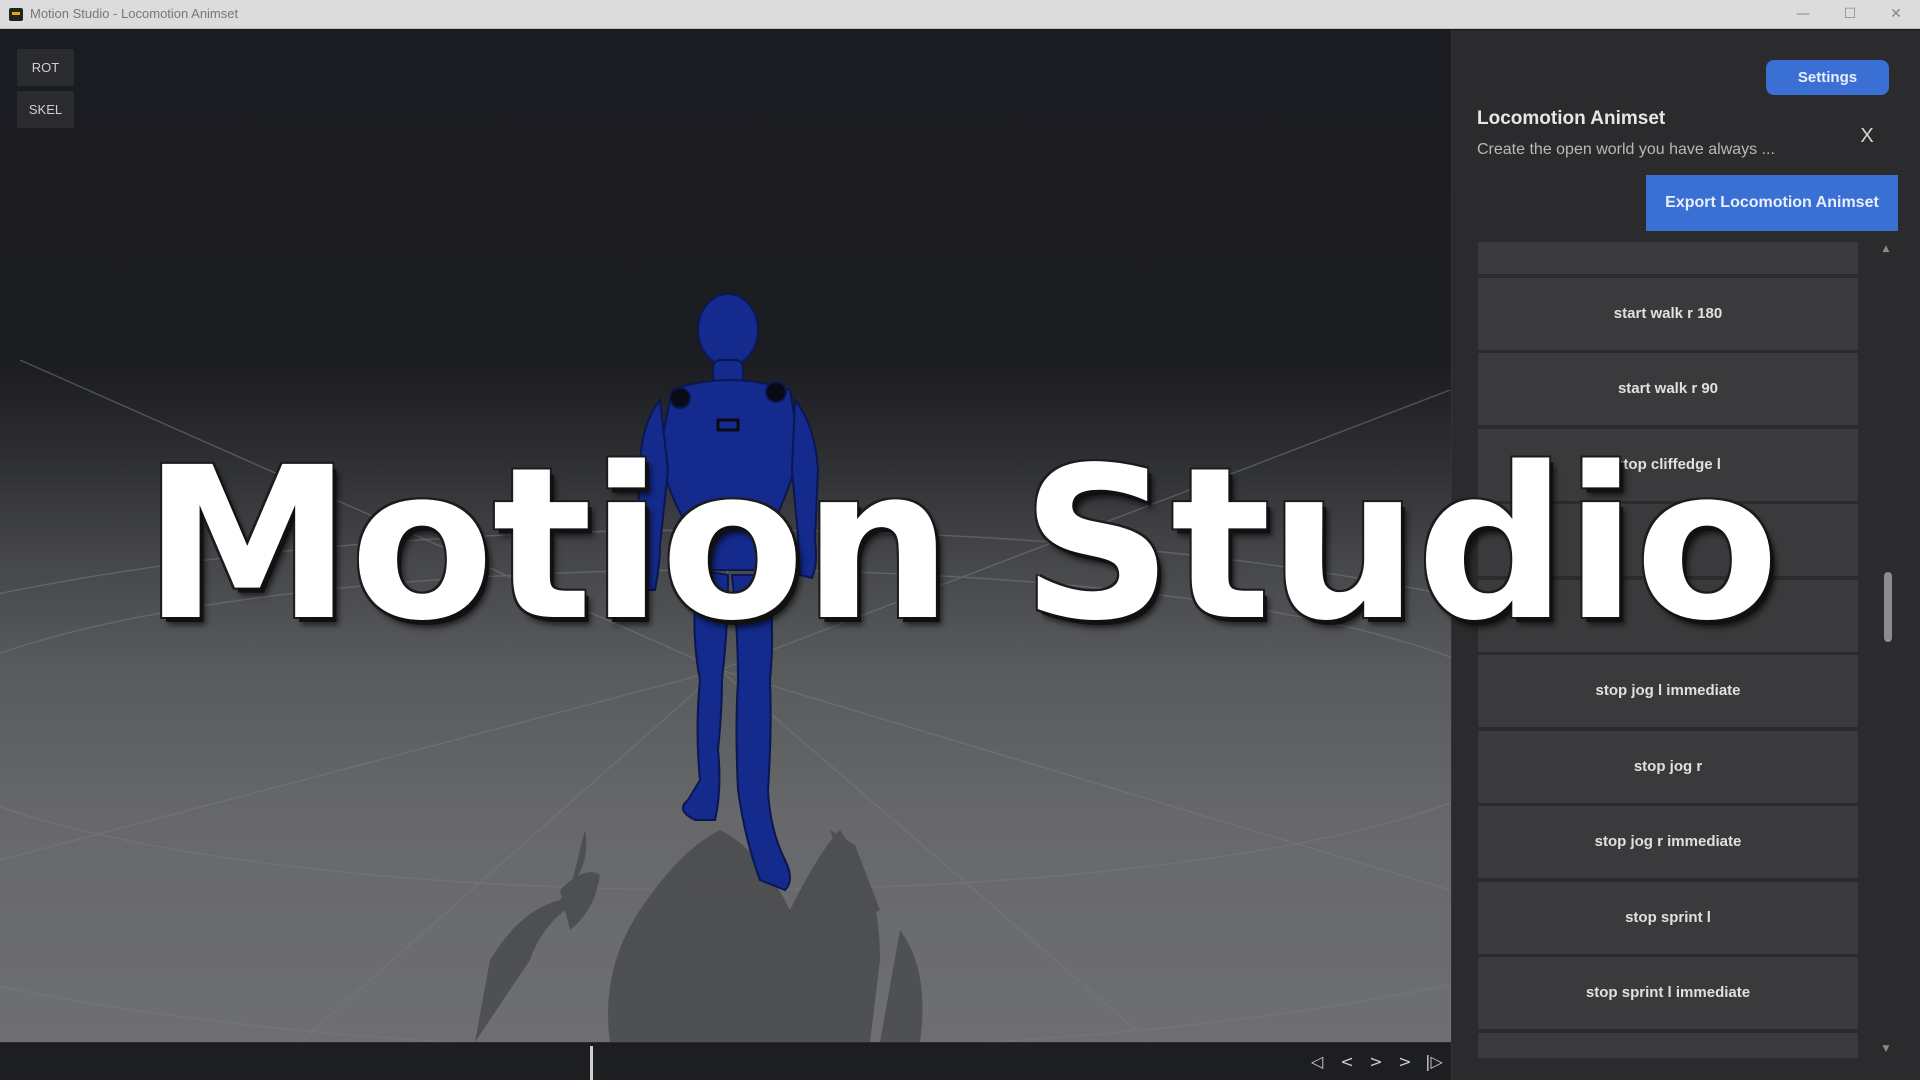 This screenshot has height=1080, width=1920. I want to click on playhead, so click(591, 1063).